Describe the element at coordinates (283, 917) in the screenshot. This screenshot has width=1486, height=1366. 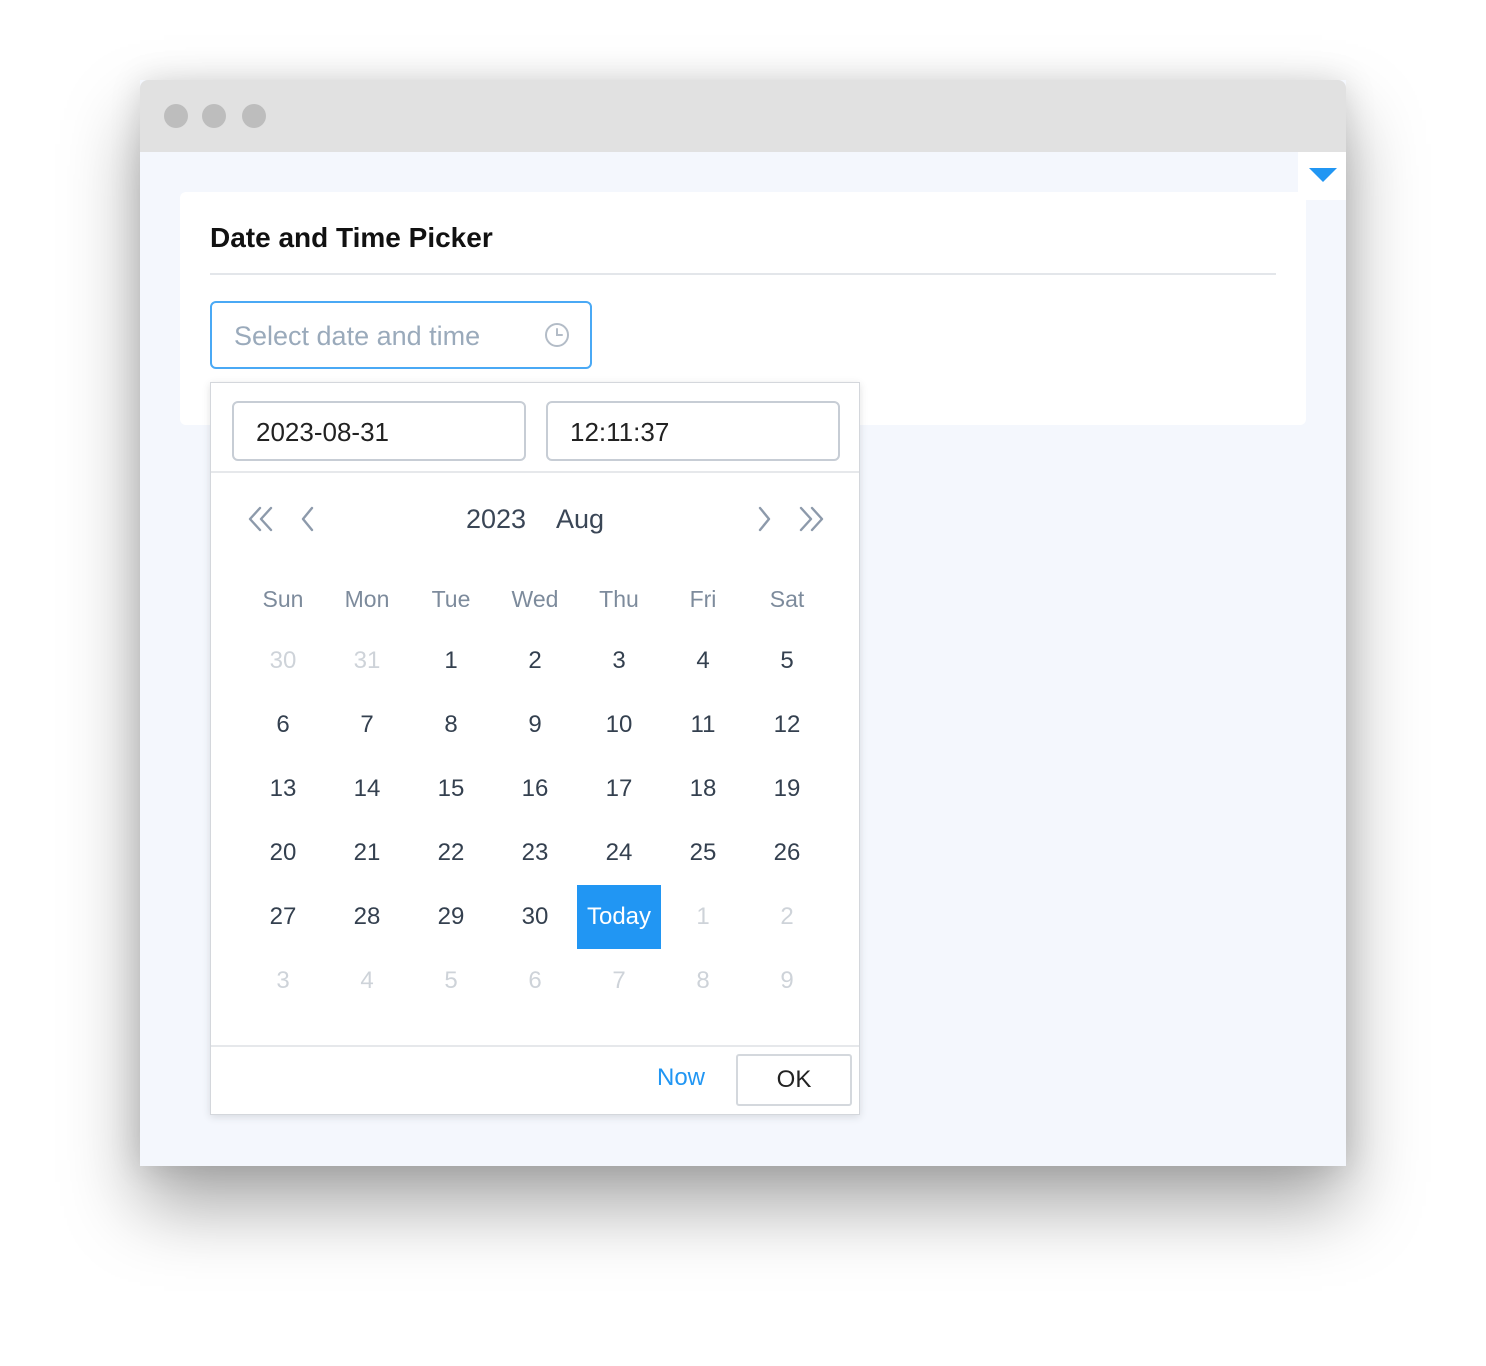
I see `day-cell: 27` at that location.